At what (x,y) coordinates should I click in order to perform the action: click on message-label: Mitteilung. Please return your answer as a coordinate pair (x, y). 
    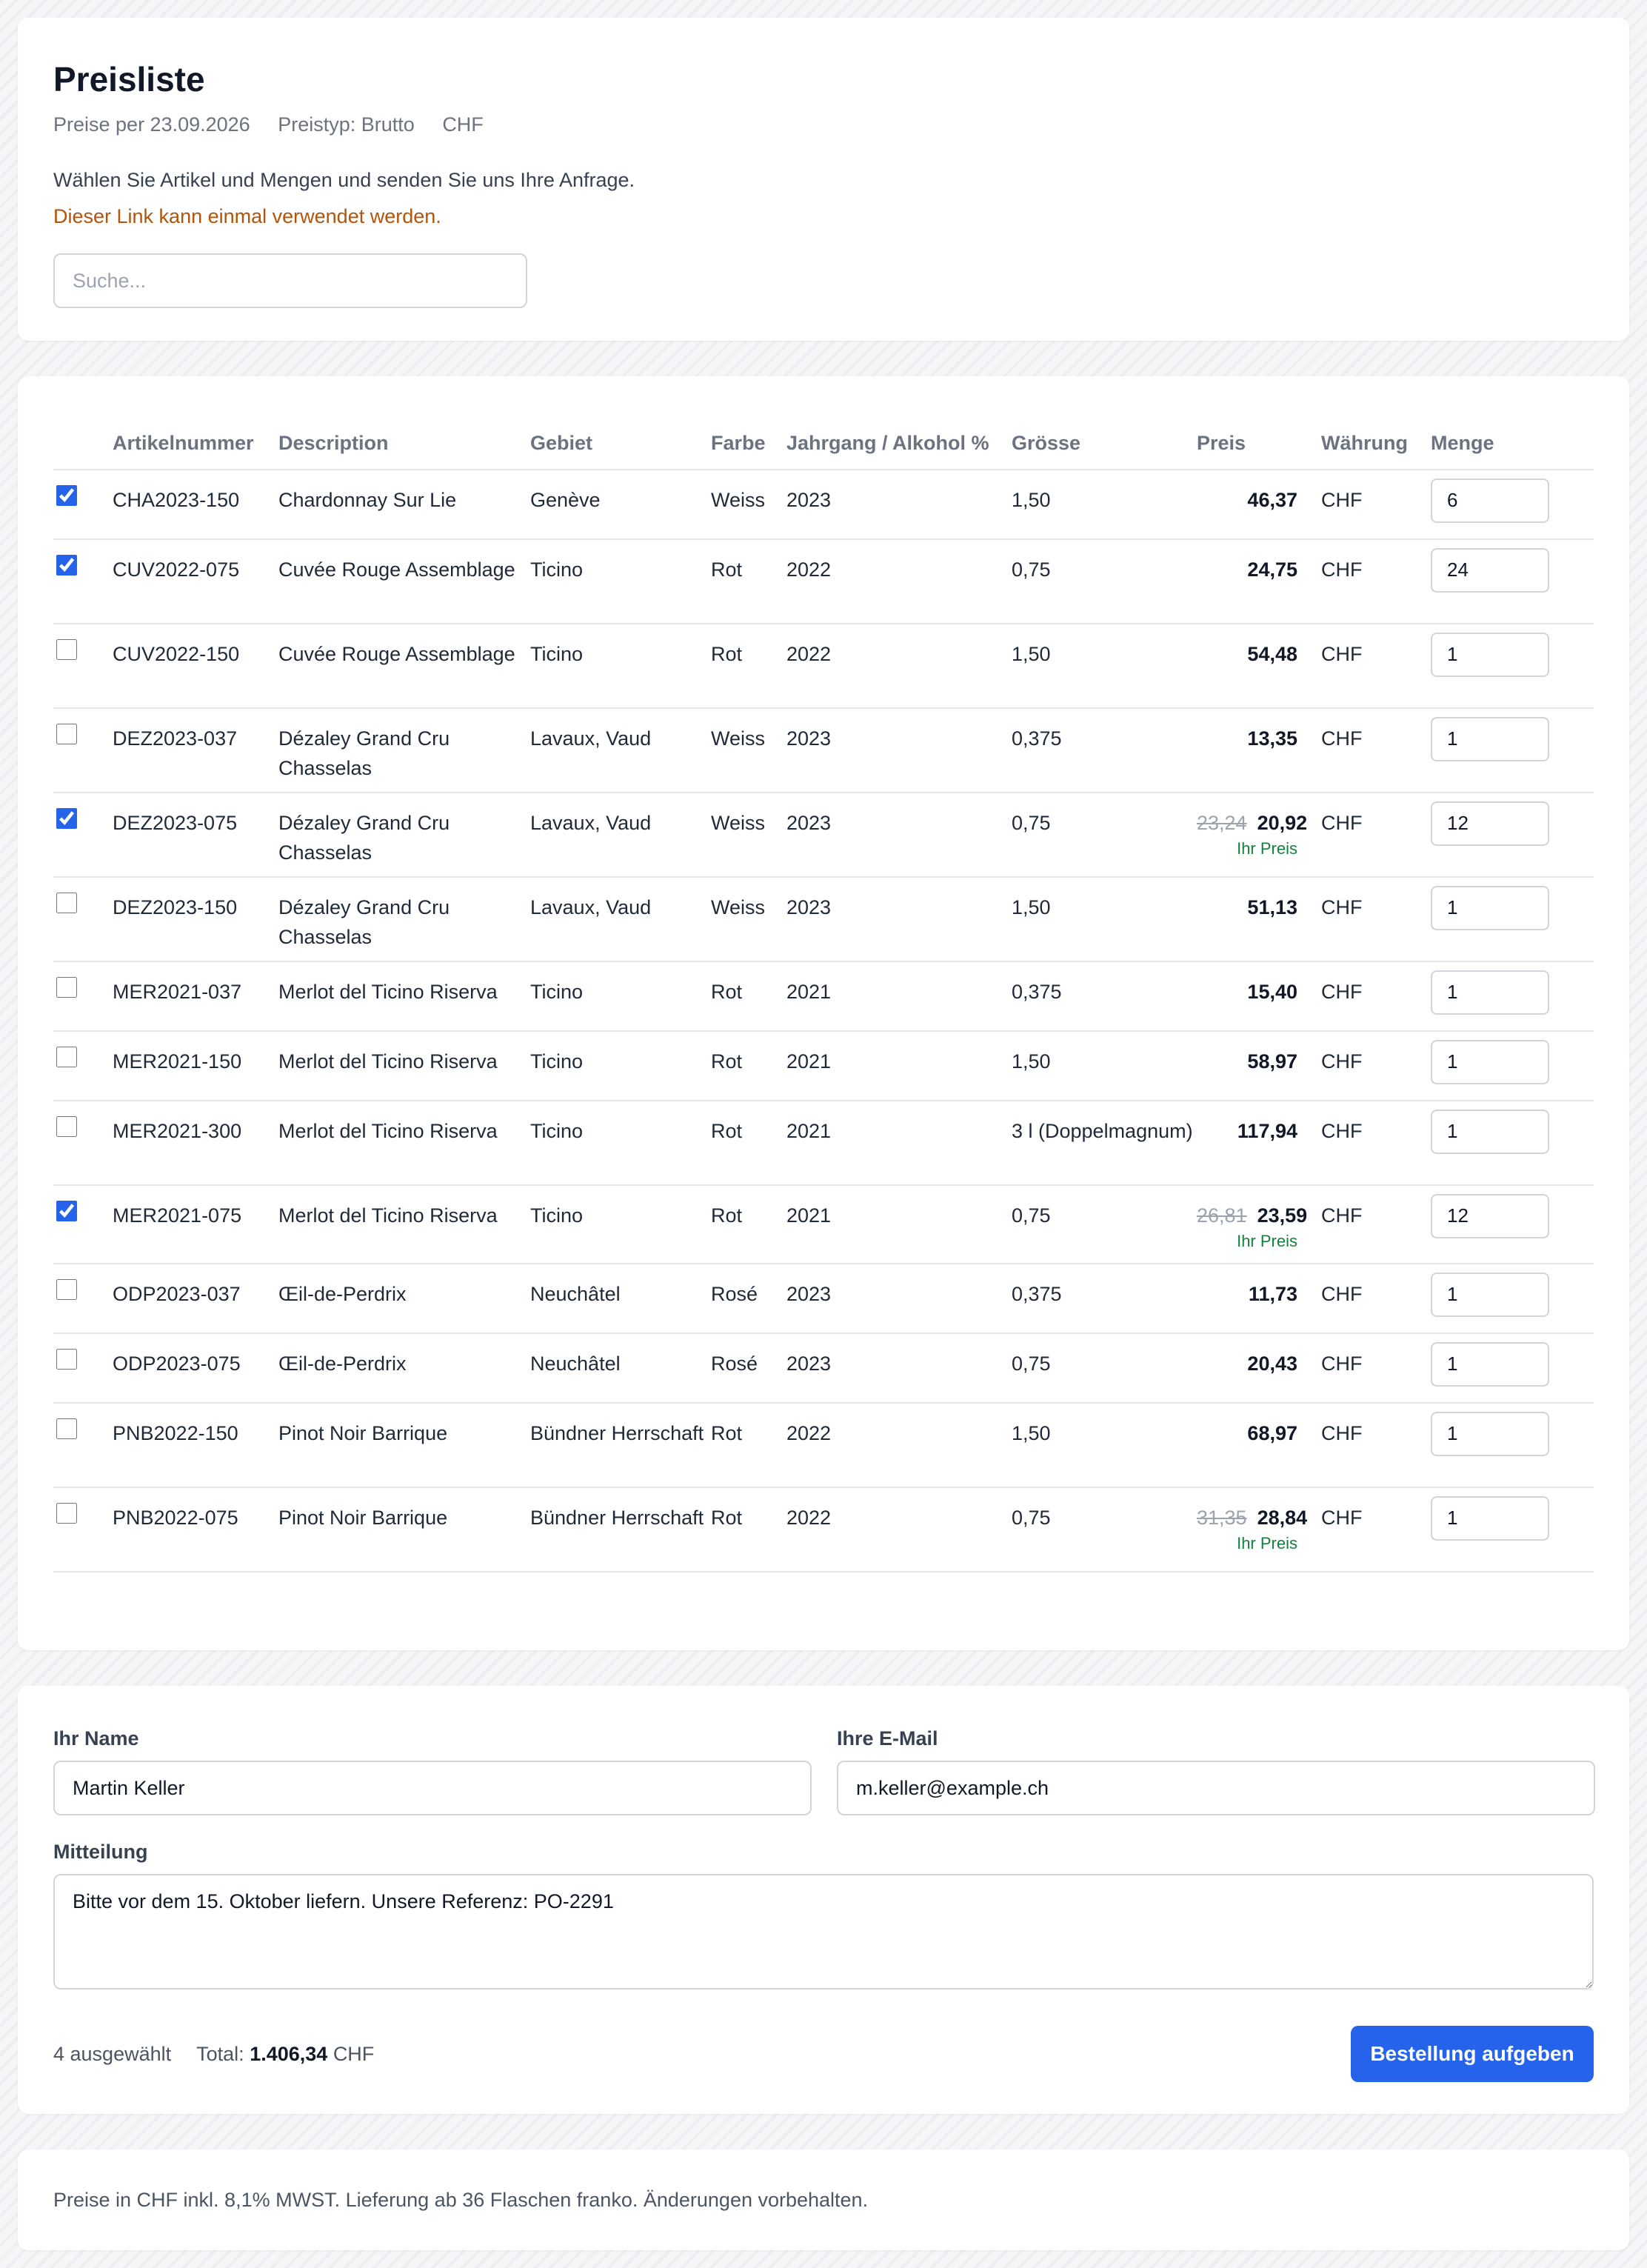
    Looking at the image, I should click on (100, 1852).